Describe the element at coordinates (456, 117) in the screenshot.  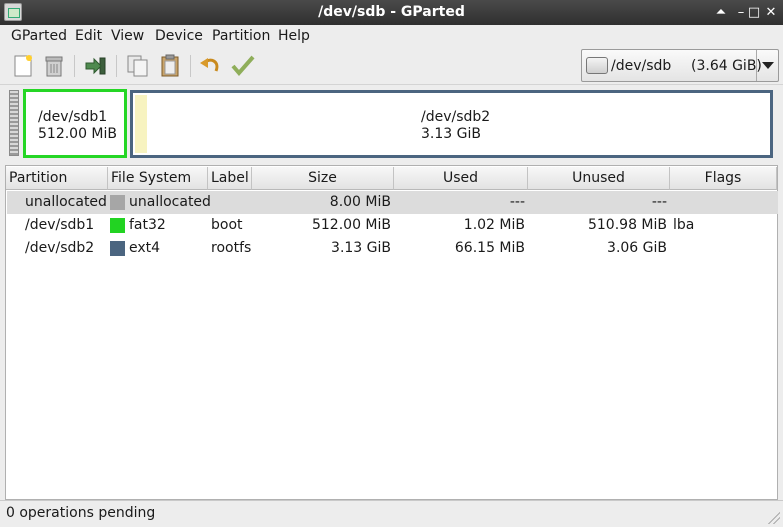
I see `segment-name: /dev/sdb2` at that location.